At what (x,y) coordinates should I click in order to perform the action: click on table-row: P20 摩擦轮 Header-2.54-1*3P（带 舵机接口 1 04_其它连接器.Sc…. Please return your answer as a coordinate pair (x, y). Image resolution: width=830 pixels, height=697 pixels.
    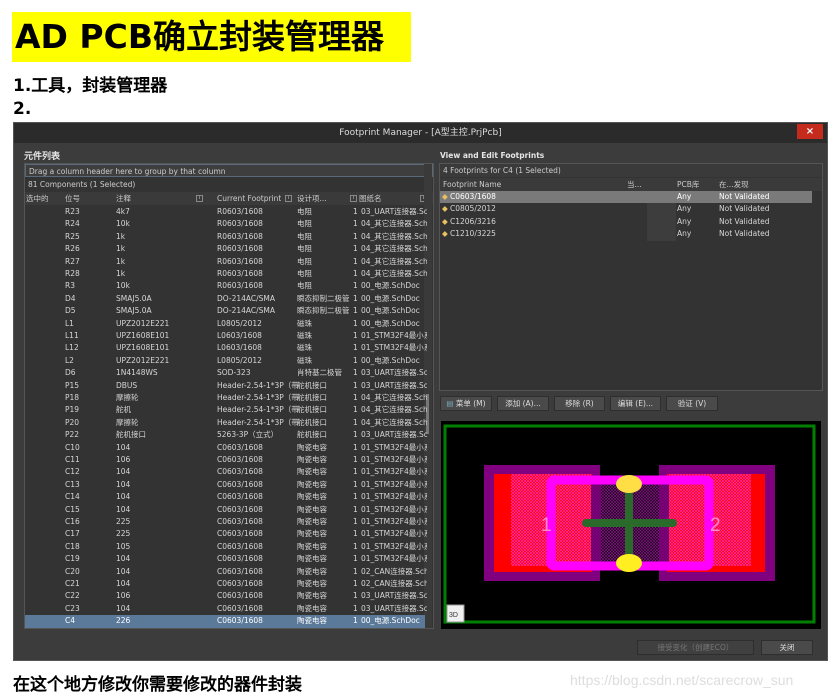
    Looking at the image, I should click on (226, 423).